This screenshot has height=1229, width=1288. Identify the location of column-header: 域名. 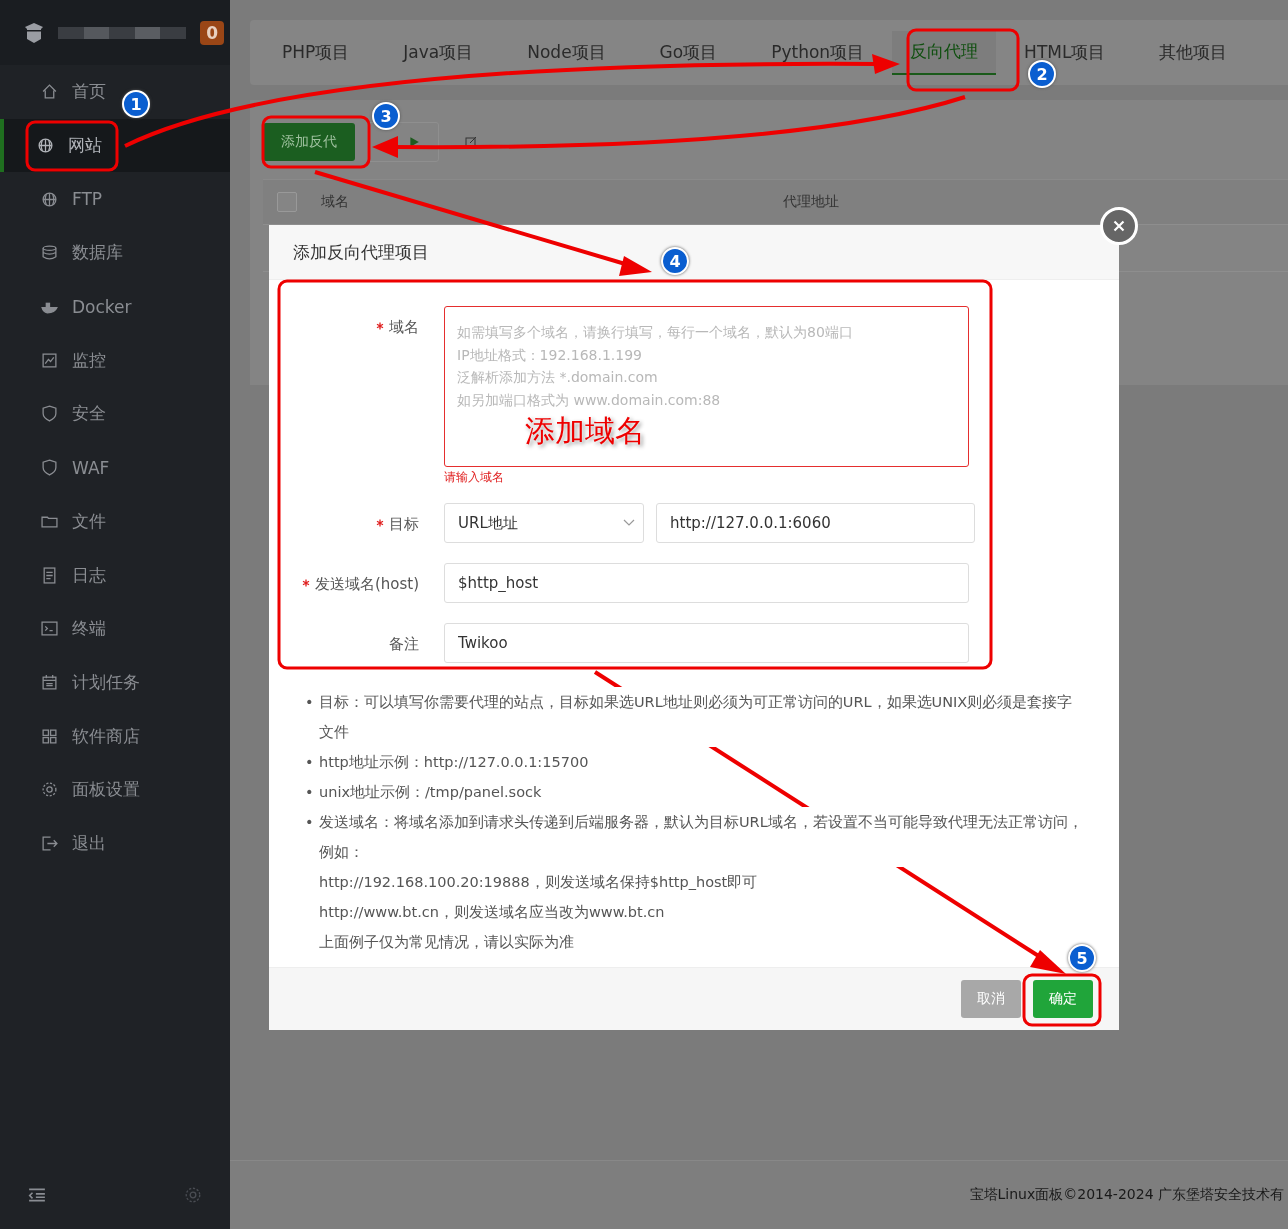
(335, 202).